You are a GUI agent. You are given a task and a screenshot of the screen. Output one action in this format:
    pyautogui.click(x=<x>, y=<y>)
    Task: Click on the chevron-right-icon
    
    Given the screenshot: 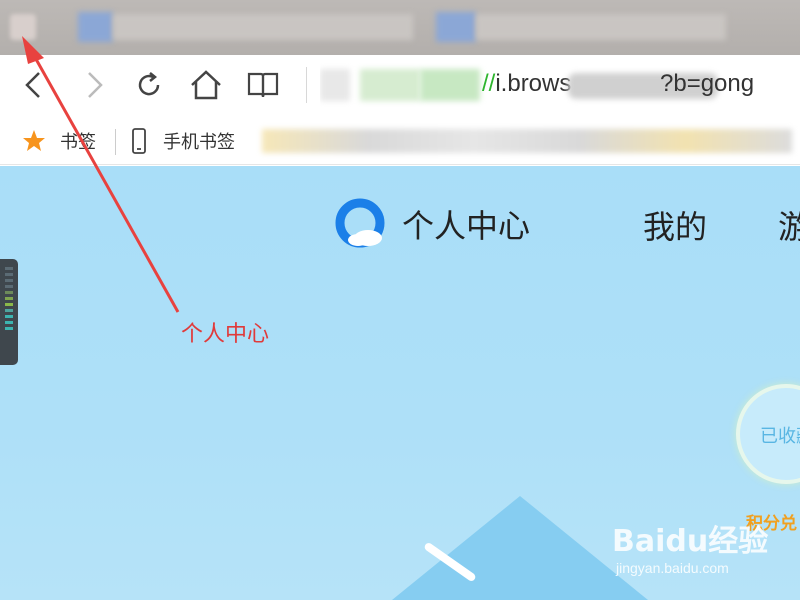 What is the action you would take?
    pyautogui.click(x=95, y=85)
    